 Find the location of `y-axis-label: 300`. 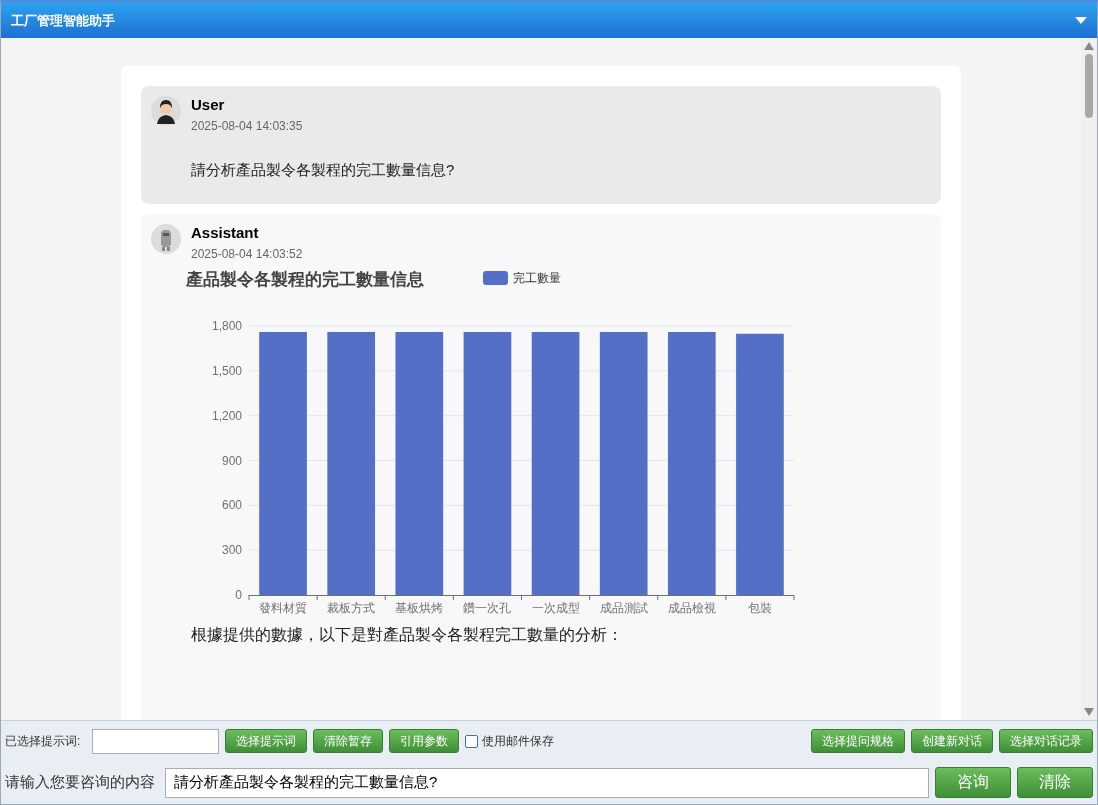

y-axis-label: 300 is located at coordinates (231, 550).